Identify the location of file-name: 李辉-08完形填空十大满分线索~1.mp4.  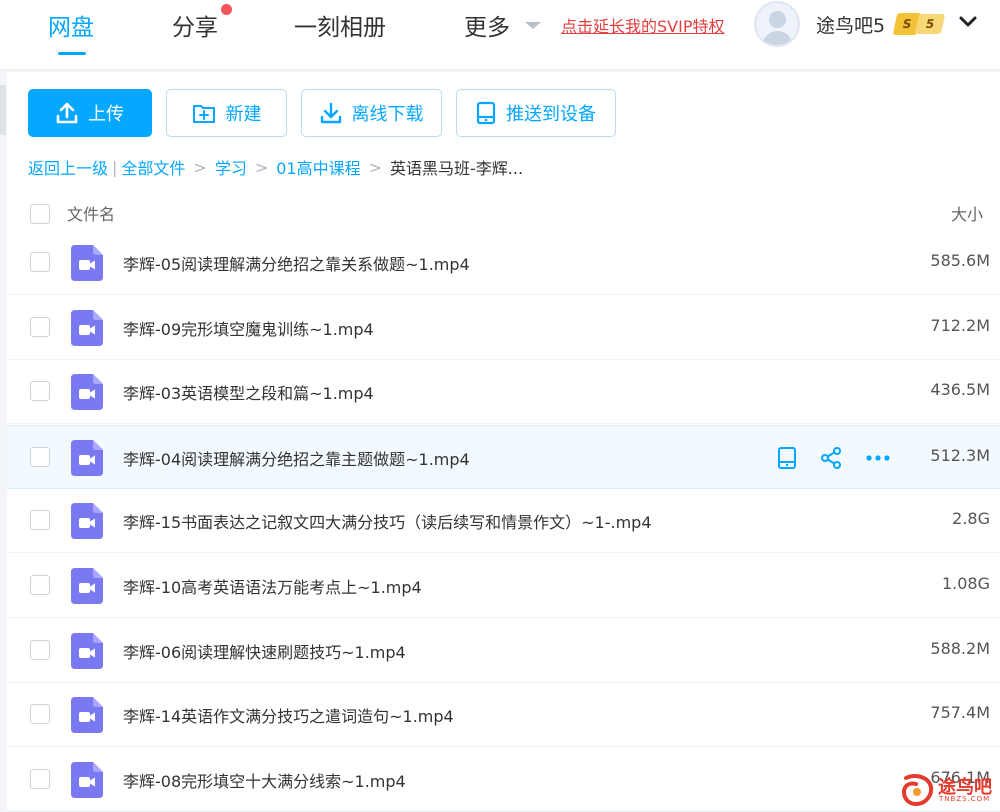
(264, 780).